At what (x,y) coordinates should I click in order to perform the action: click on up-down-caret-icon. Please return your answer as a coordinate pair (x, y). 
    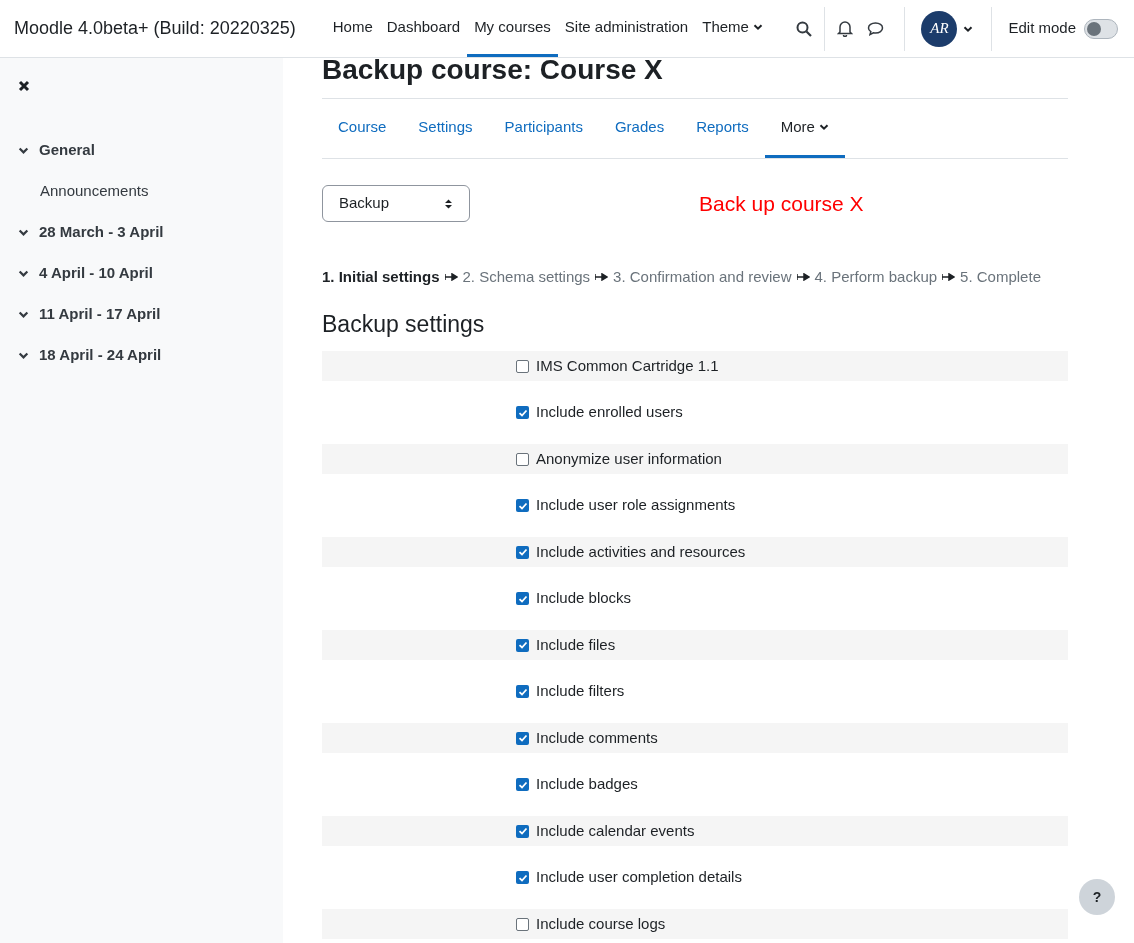
    Looking at the image, I should click on (448, 203).